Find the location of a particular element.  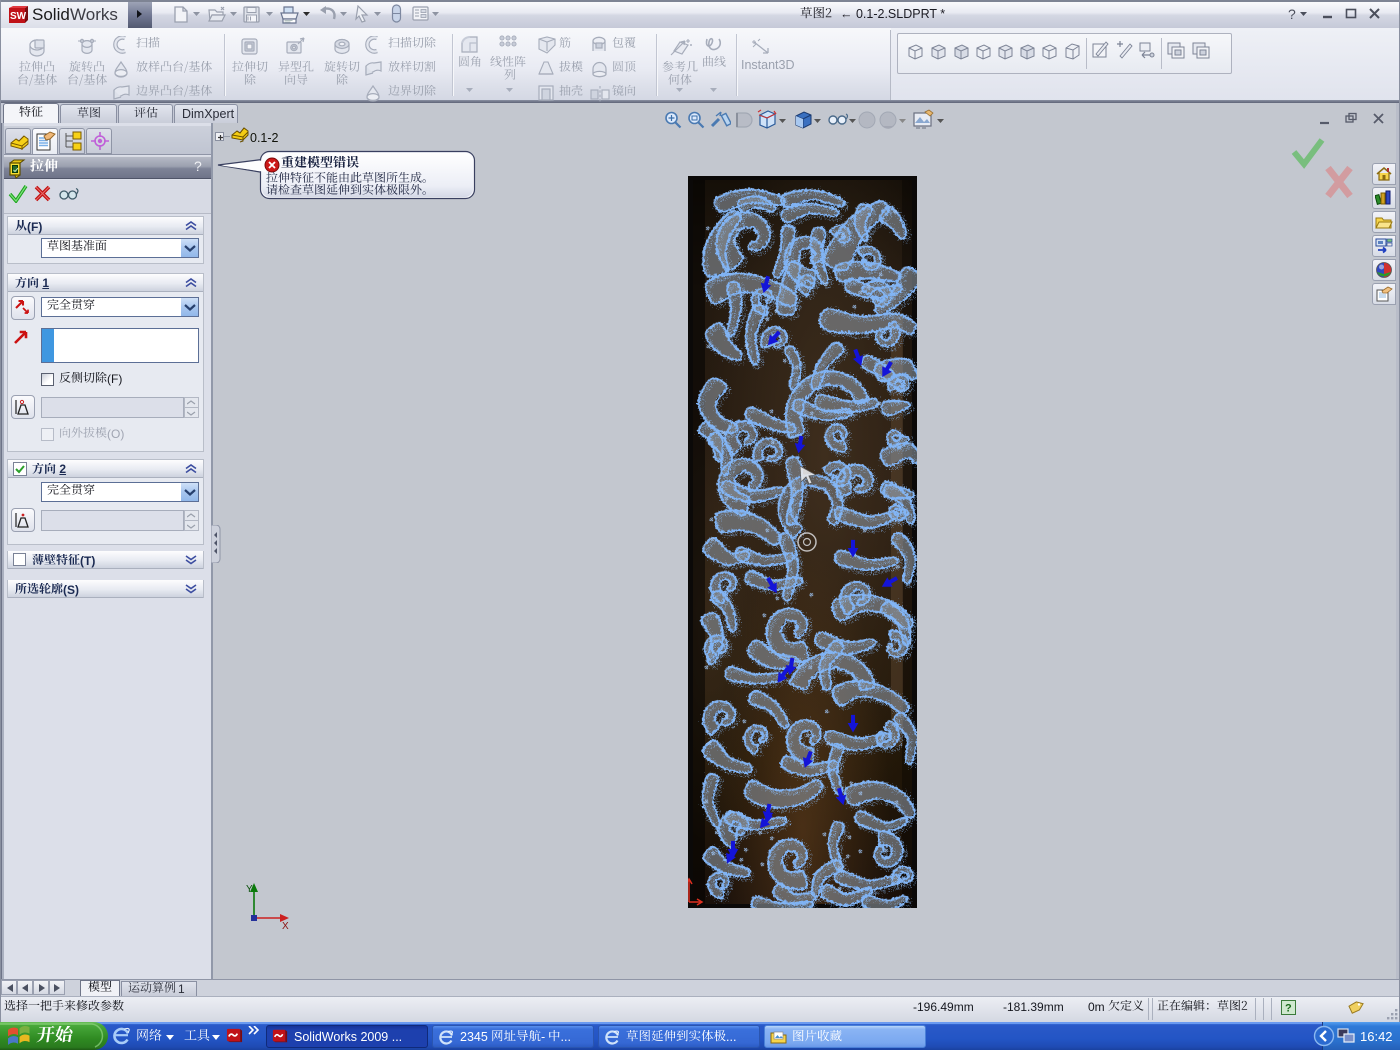

svg-text: SW is located at coordinates (18, 16).